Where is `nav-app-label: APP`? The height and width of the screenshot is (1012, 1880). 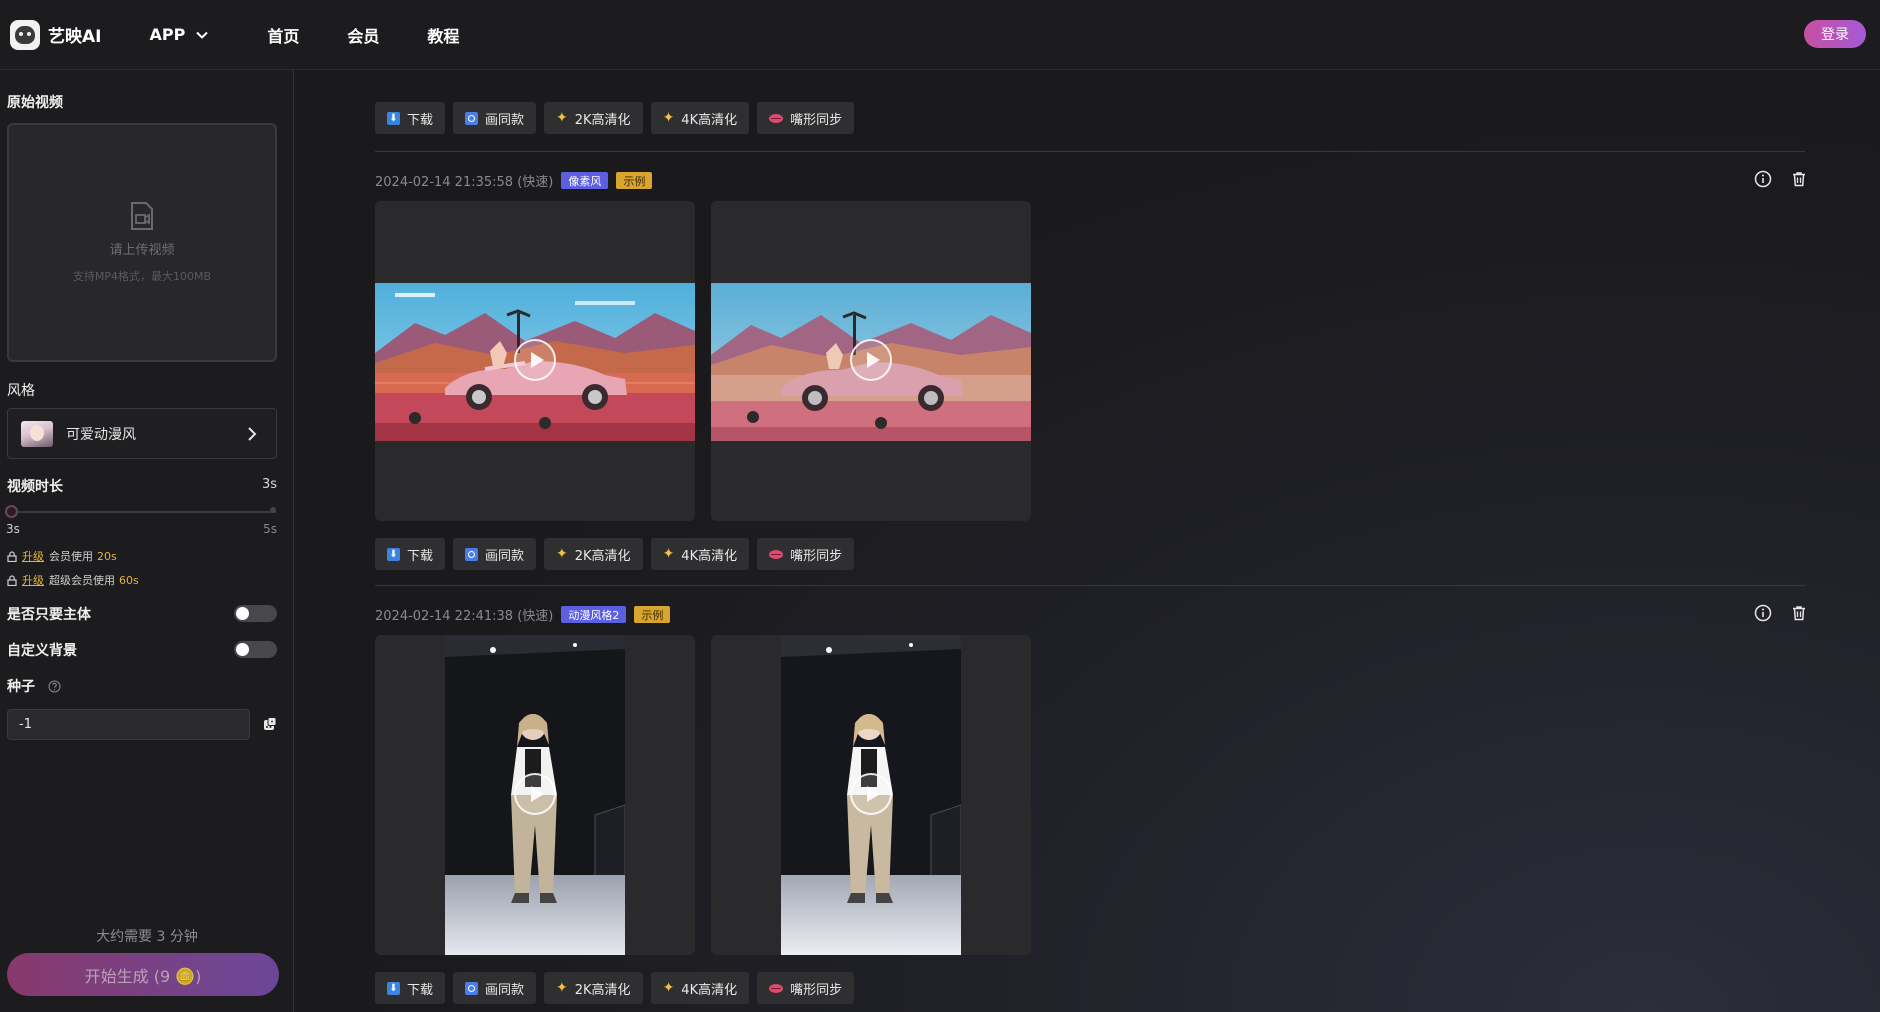
nav-app-label: APP is located at coordinates (167, 34).